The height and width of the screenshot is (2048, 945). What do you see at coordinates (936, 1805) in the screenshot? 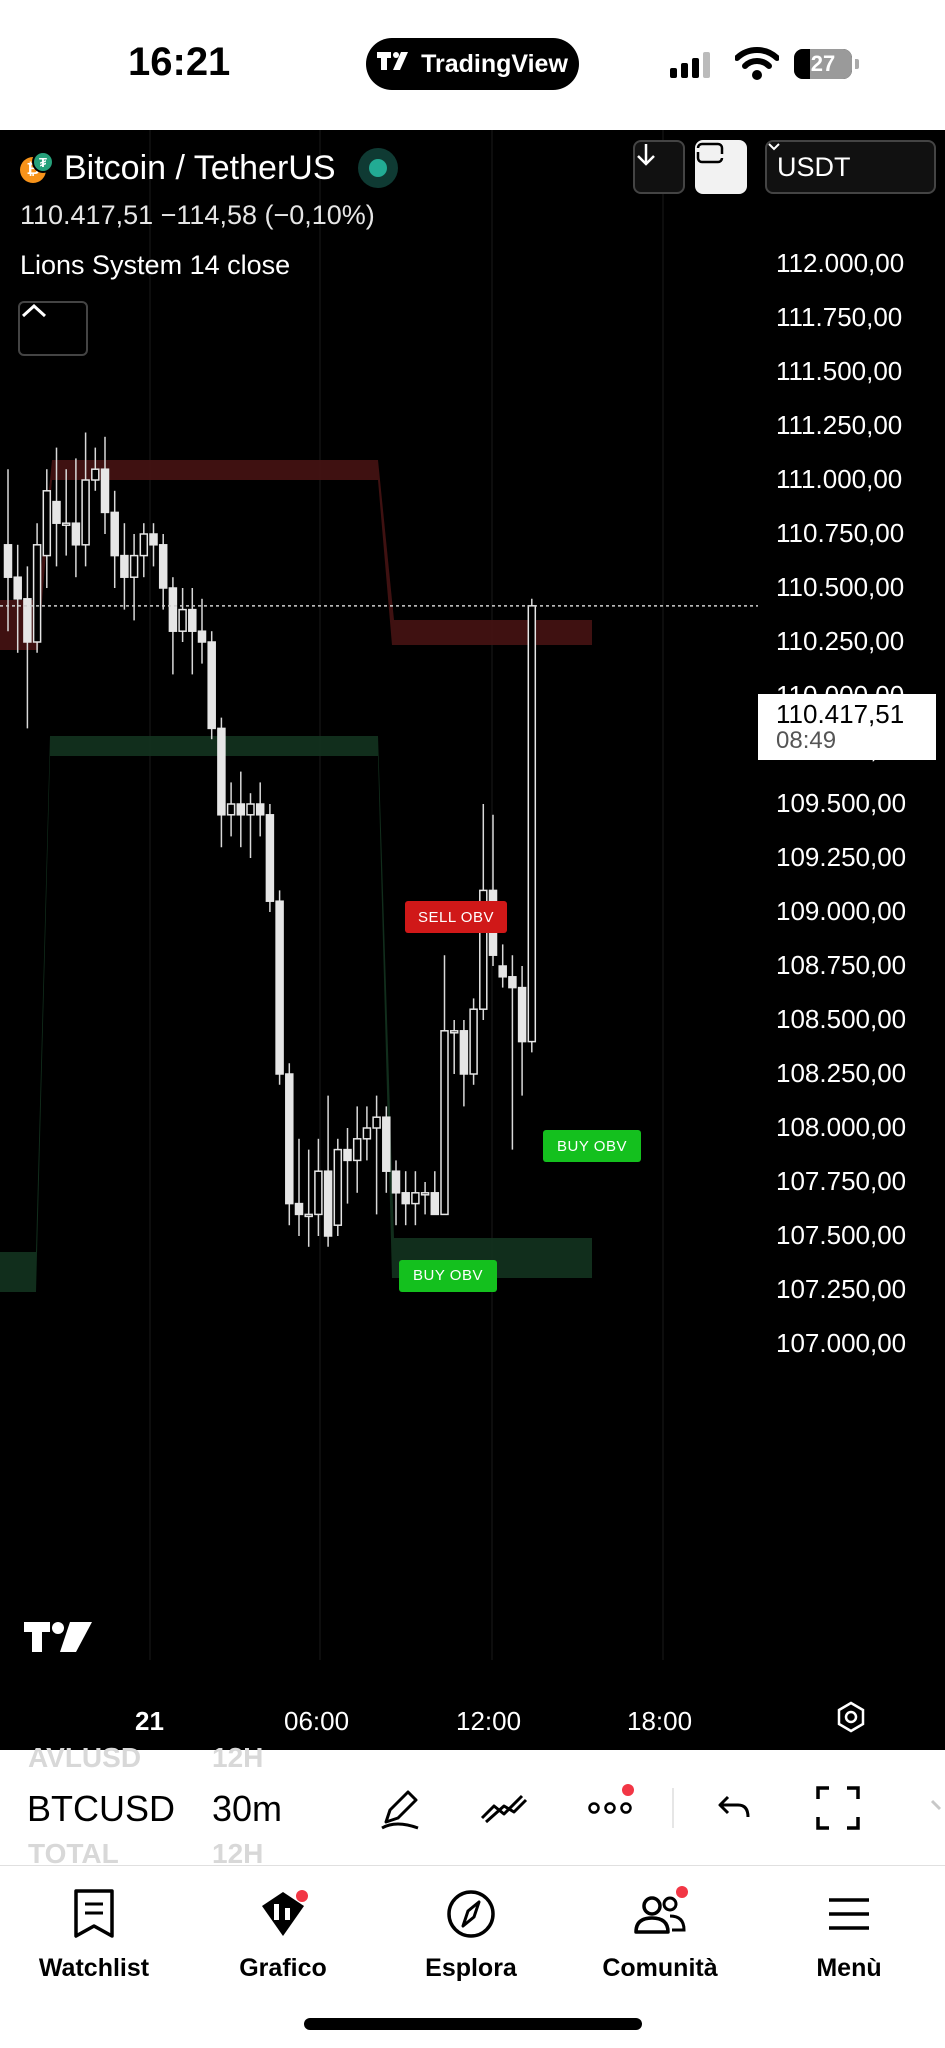
I see `redo-icon` at bounding box center [936, 1805].